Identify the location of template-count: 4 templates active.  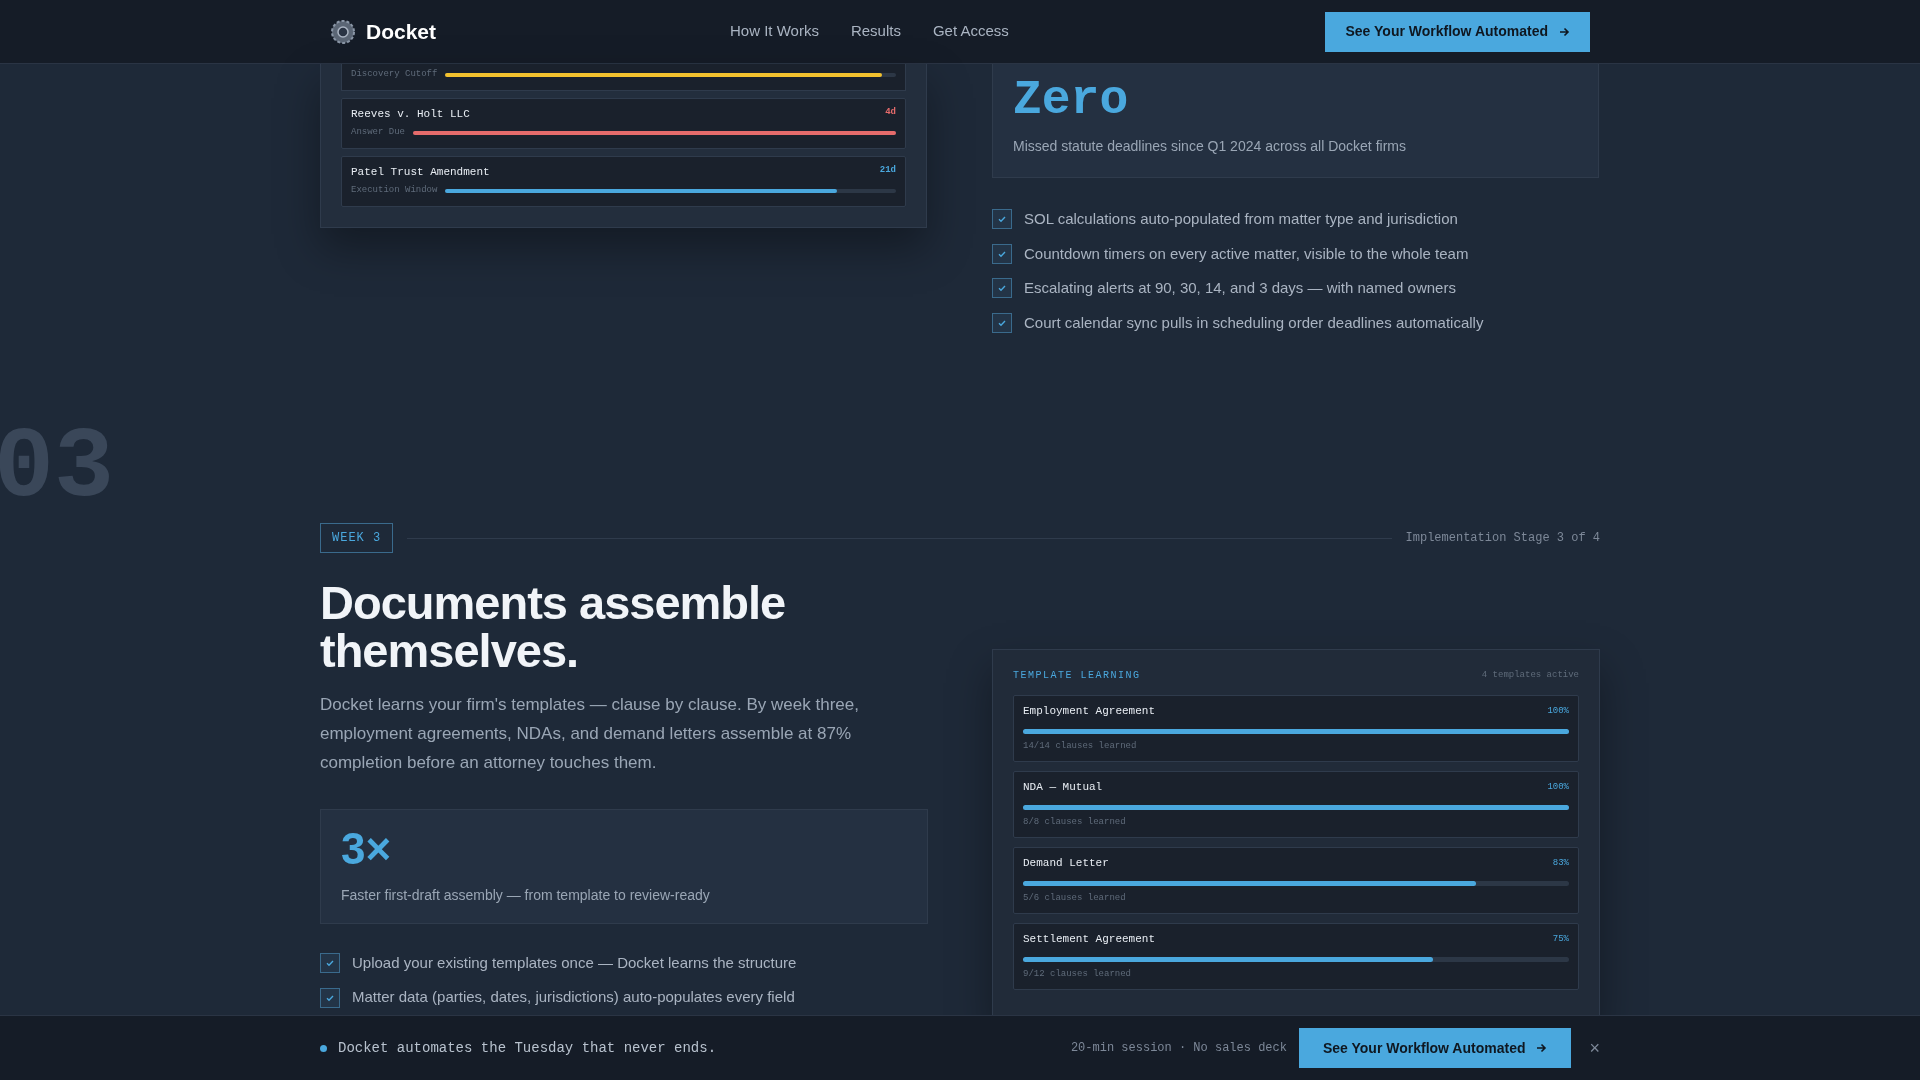
(1530, 675).